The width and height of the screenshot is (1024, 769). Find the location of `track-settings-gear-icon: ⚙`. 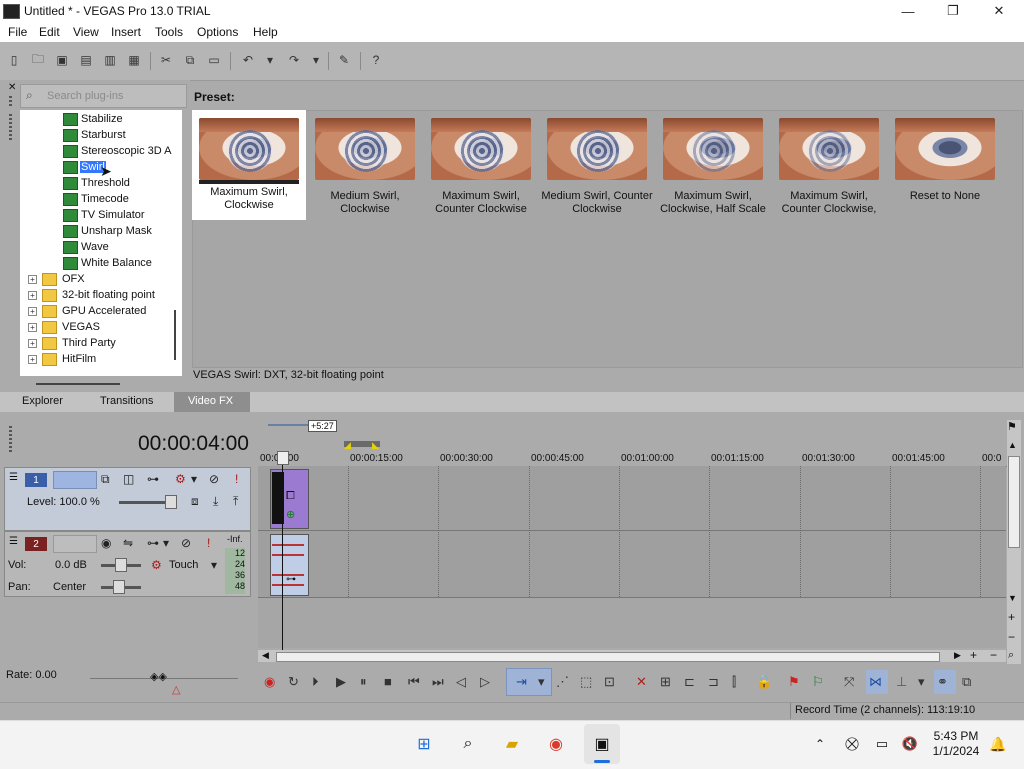

track-settings-gear-icon: ⚙ is located at coordinates (180, 479).